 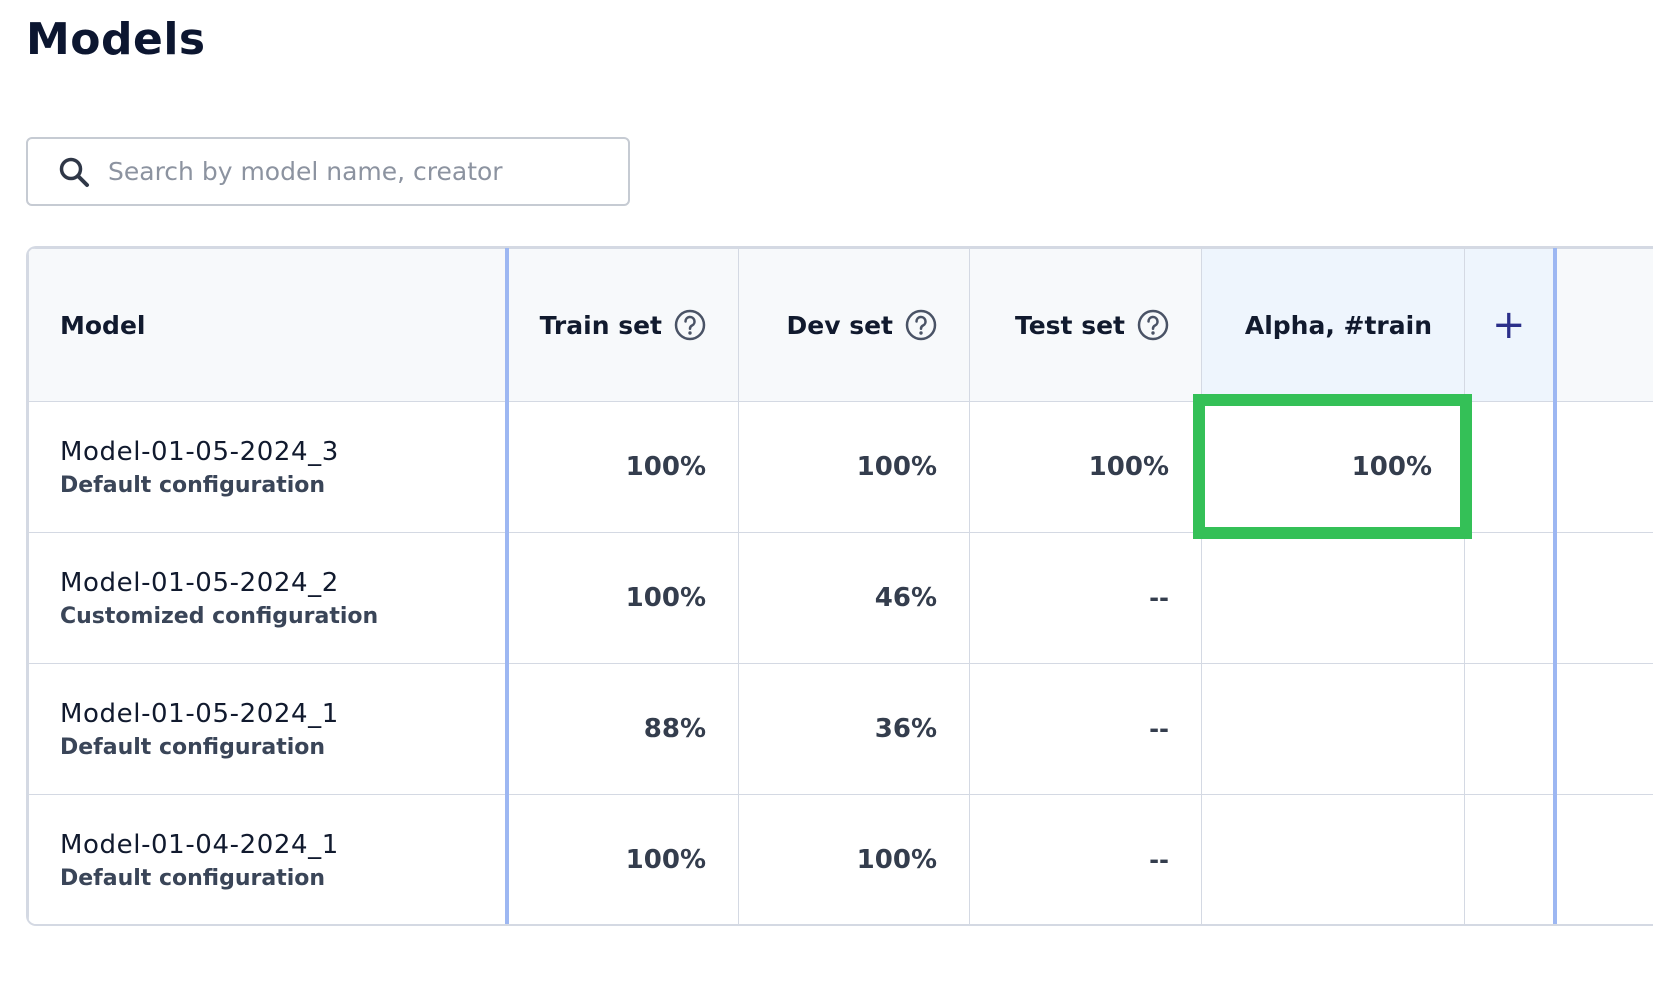 I want to click on page-title: Models, so click(x=116, y=39).